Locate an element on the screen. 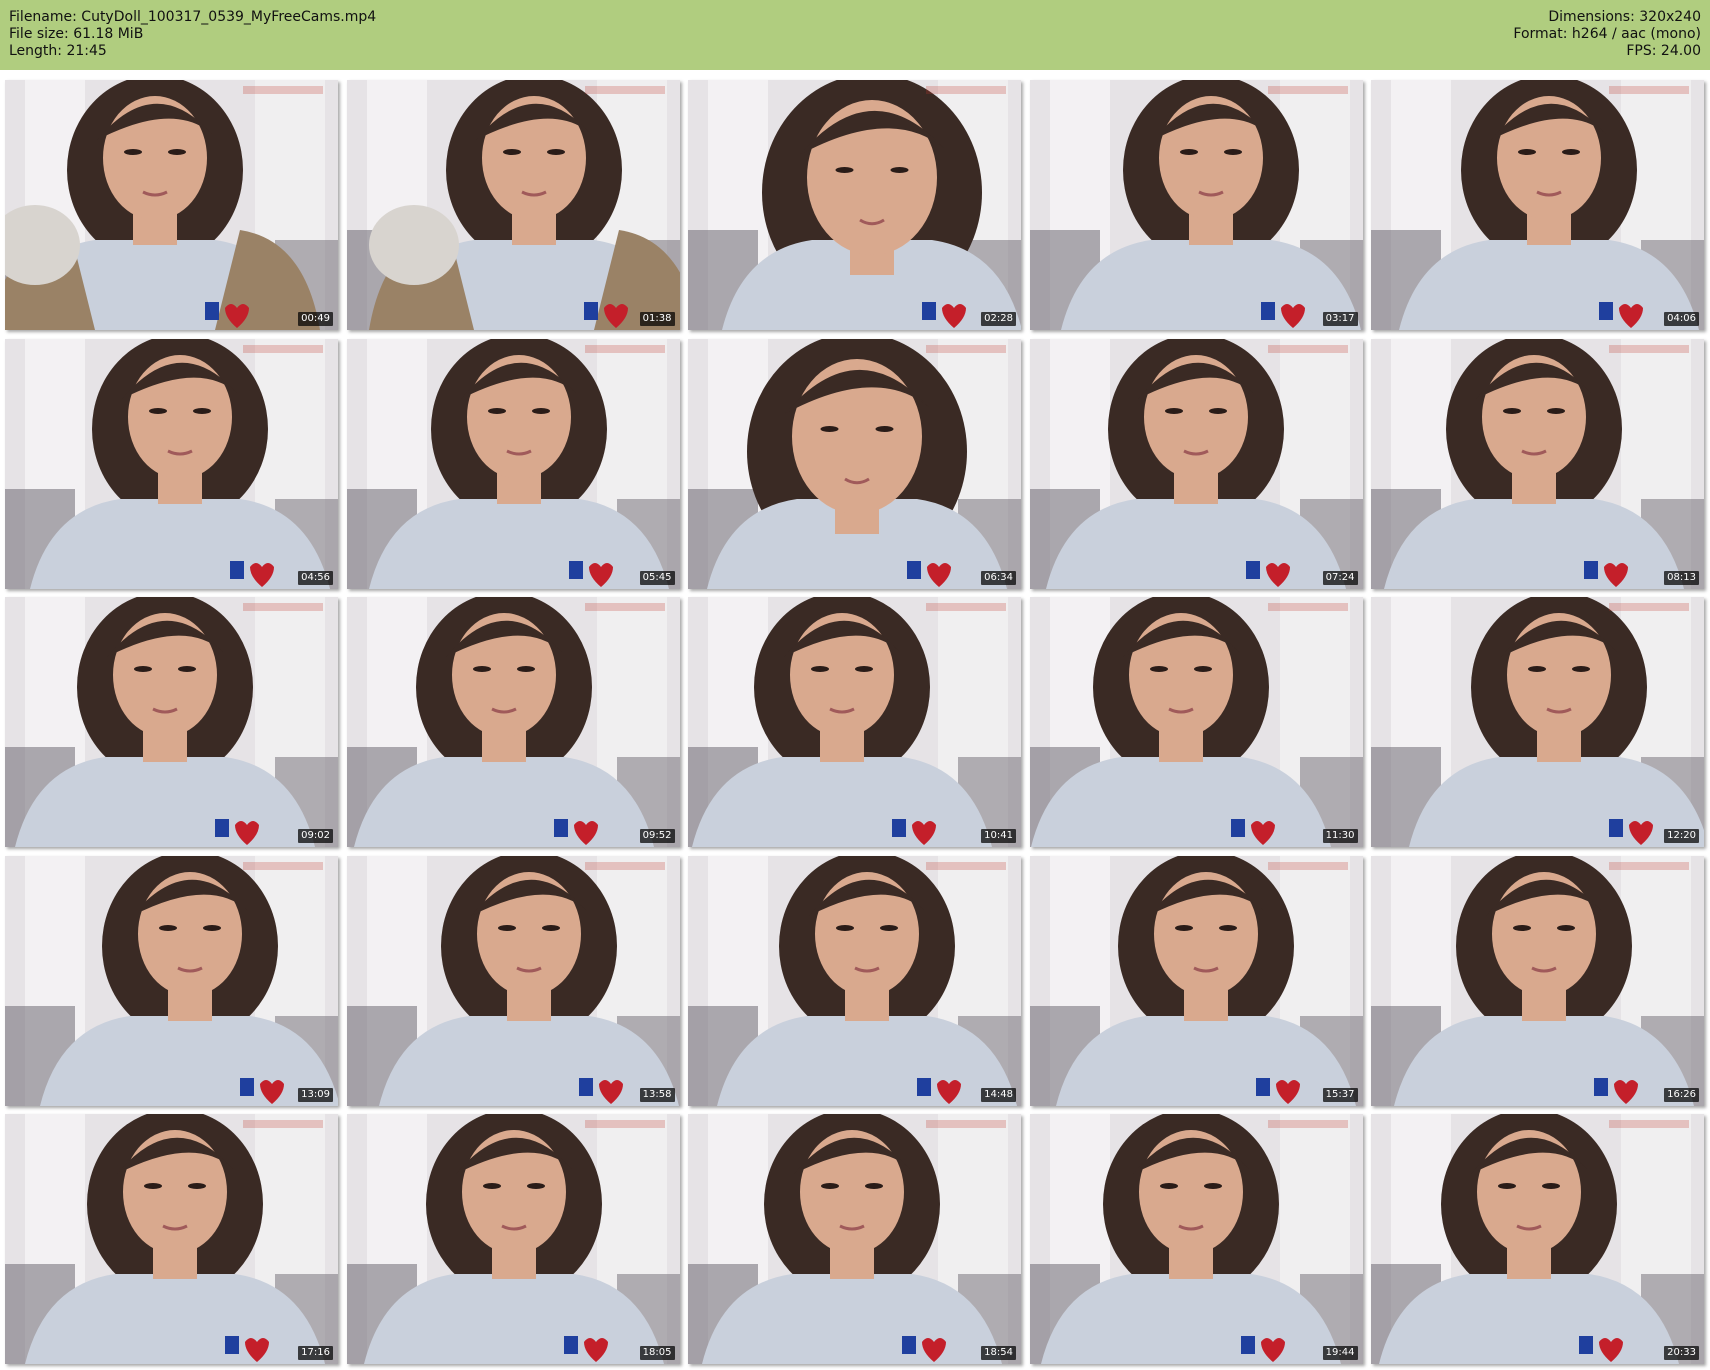 This screenshot has width=1710, height=1370. frame-timestamp: 10:41 is located at coordinates (998, 836).